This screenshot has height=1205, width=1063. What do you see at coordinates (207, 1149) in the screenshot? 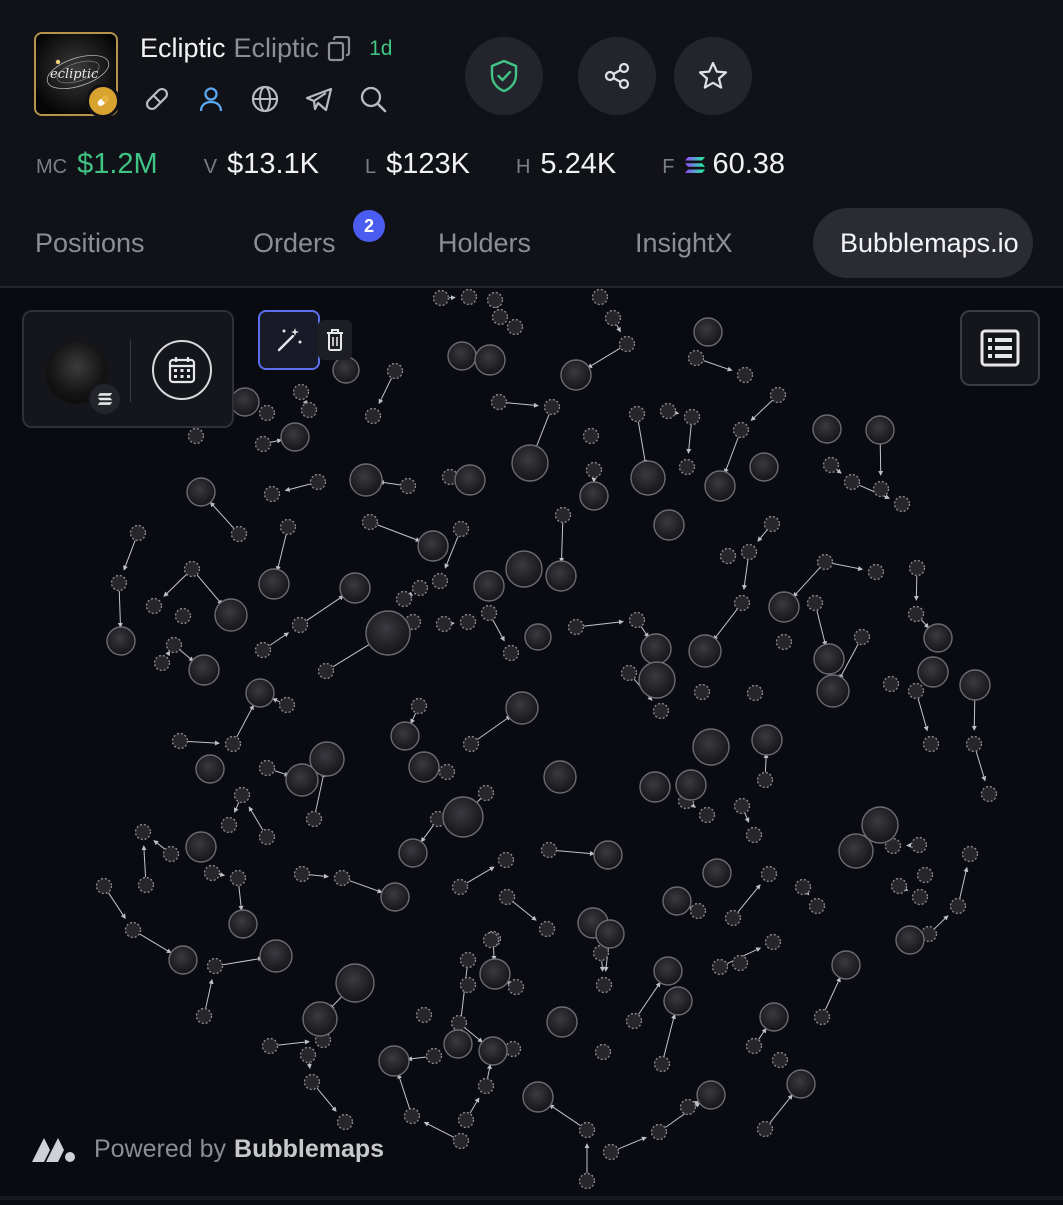
I see `powered-by-footer: Powered by Bubblemaps` at bounding box center [207, 1149].